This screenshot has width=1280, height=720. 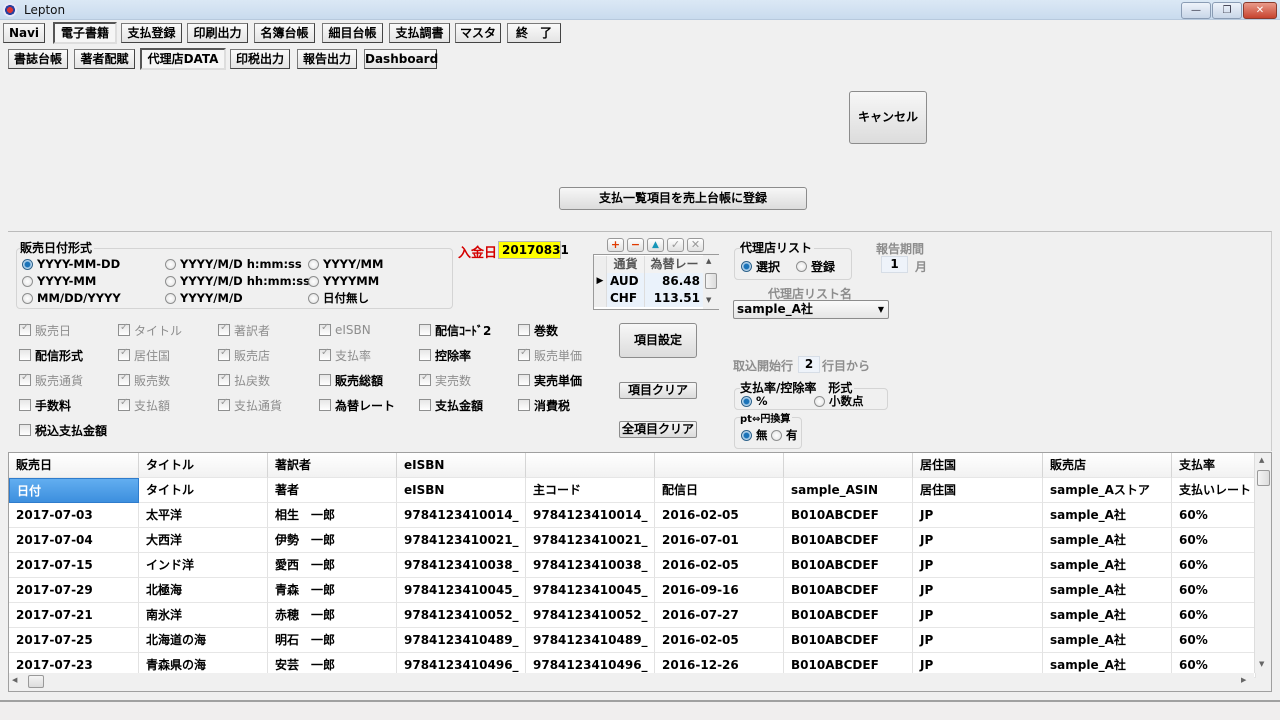 What do you see at coordinates (978, 640) in the screenshot?
I see `table-cell: JP` at bounding box center [978, 640].